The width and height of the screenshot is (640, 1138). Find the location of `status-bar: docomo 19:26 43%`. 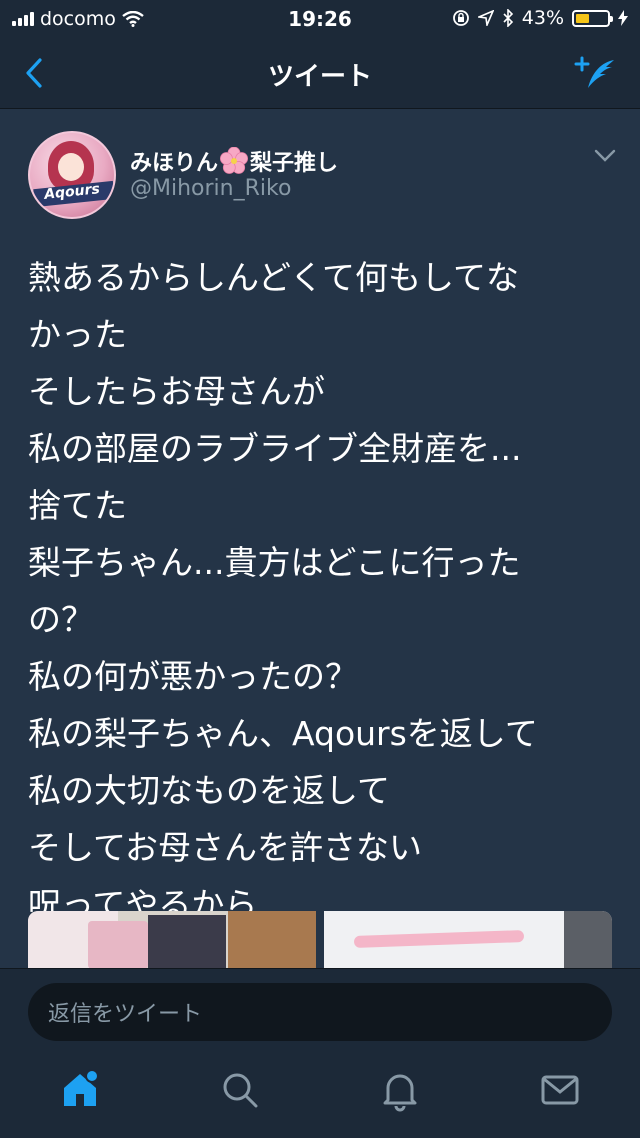

status-bar: docomo 19:26 43% is located at coordinates (320, 19).